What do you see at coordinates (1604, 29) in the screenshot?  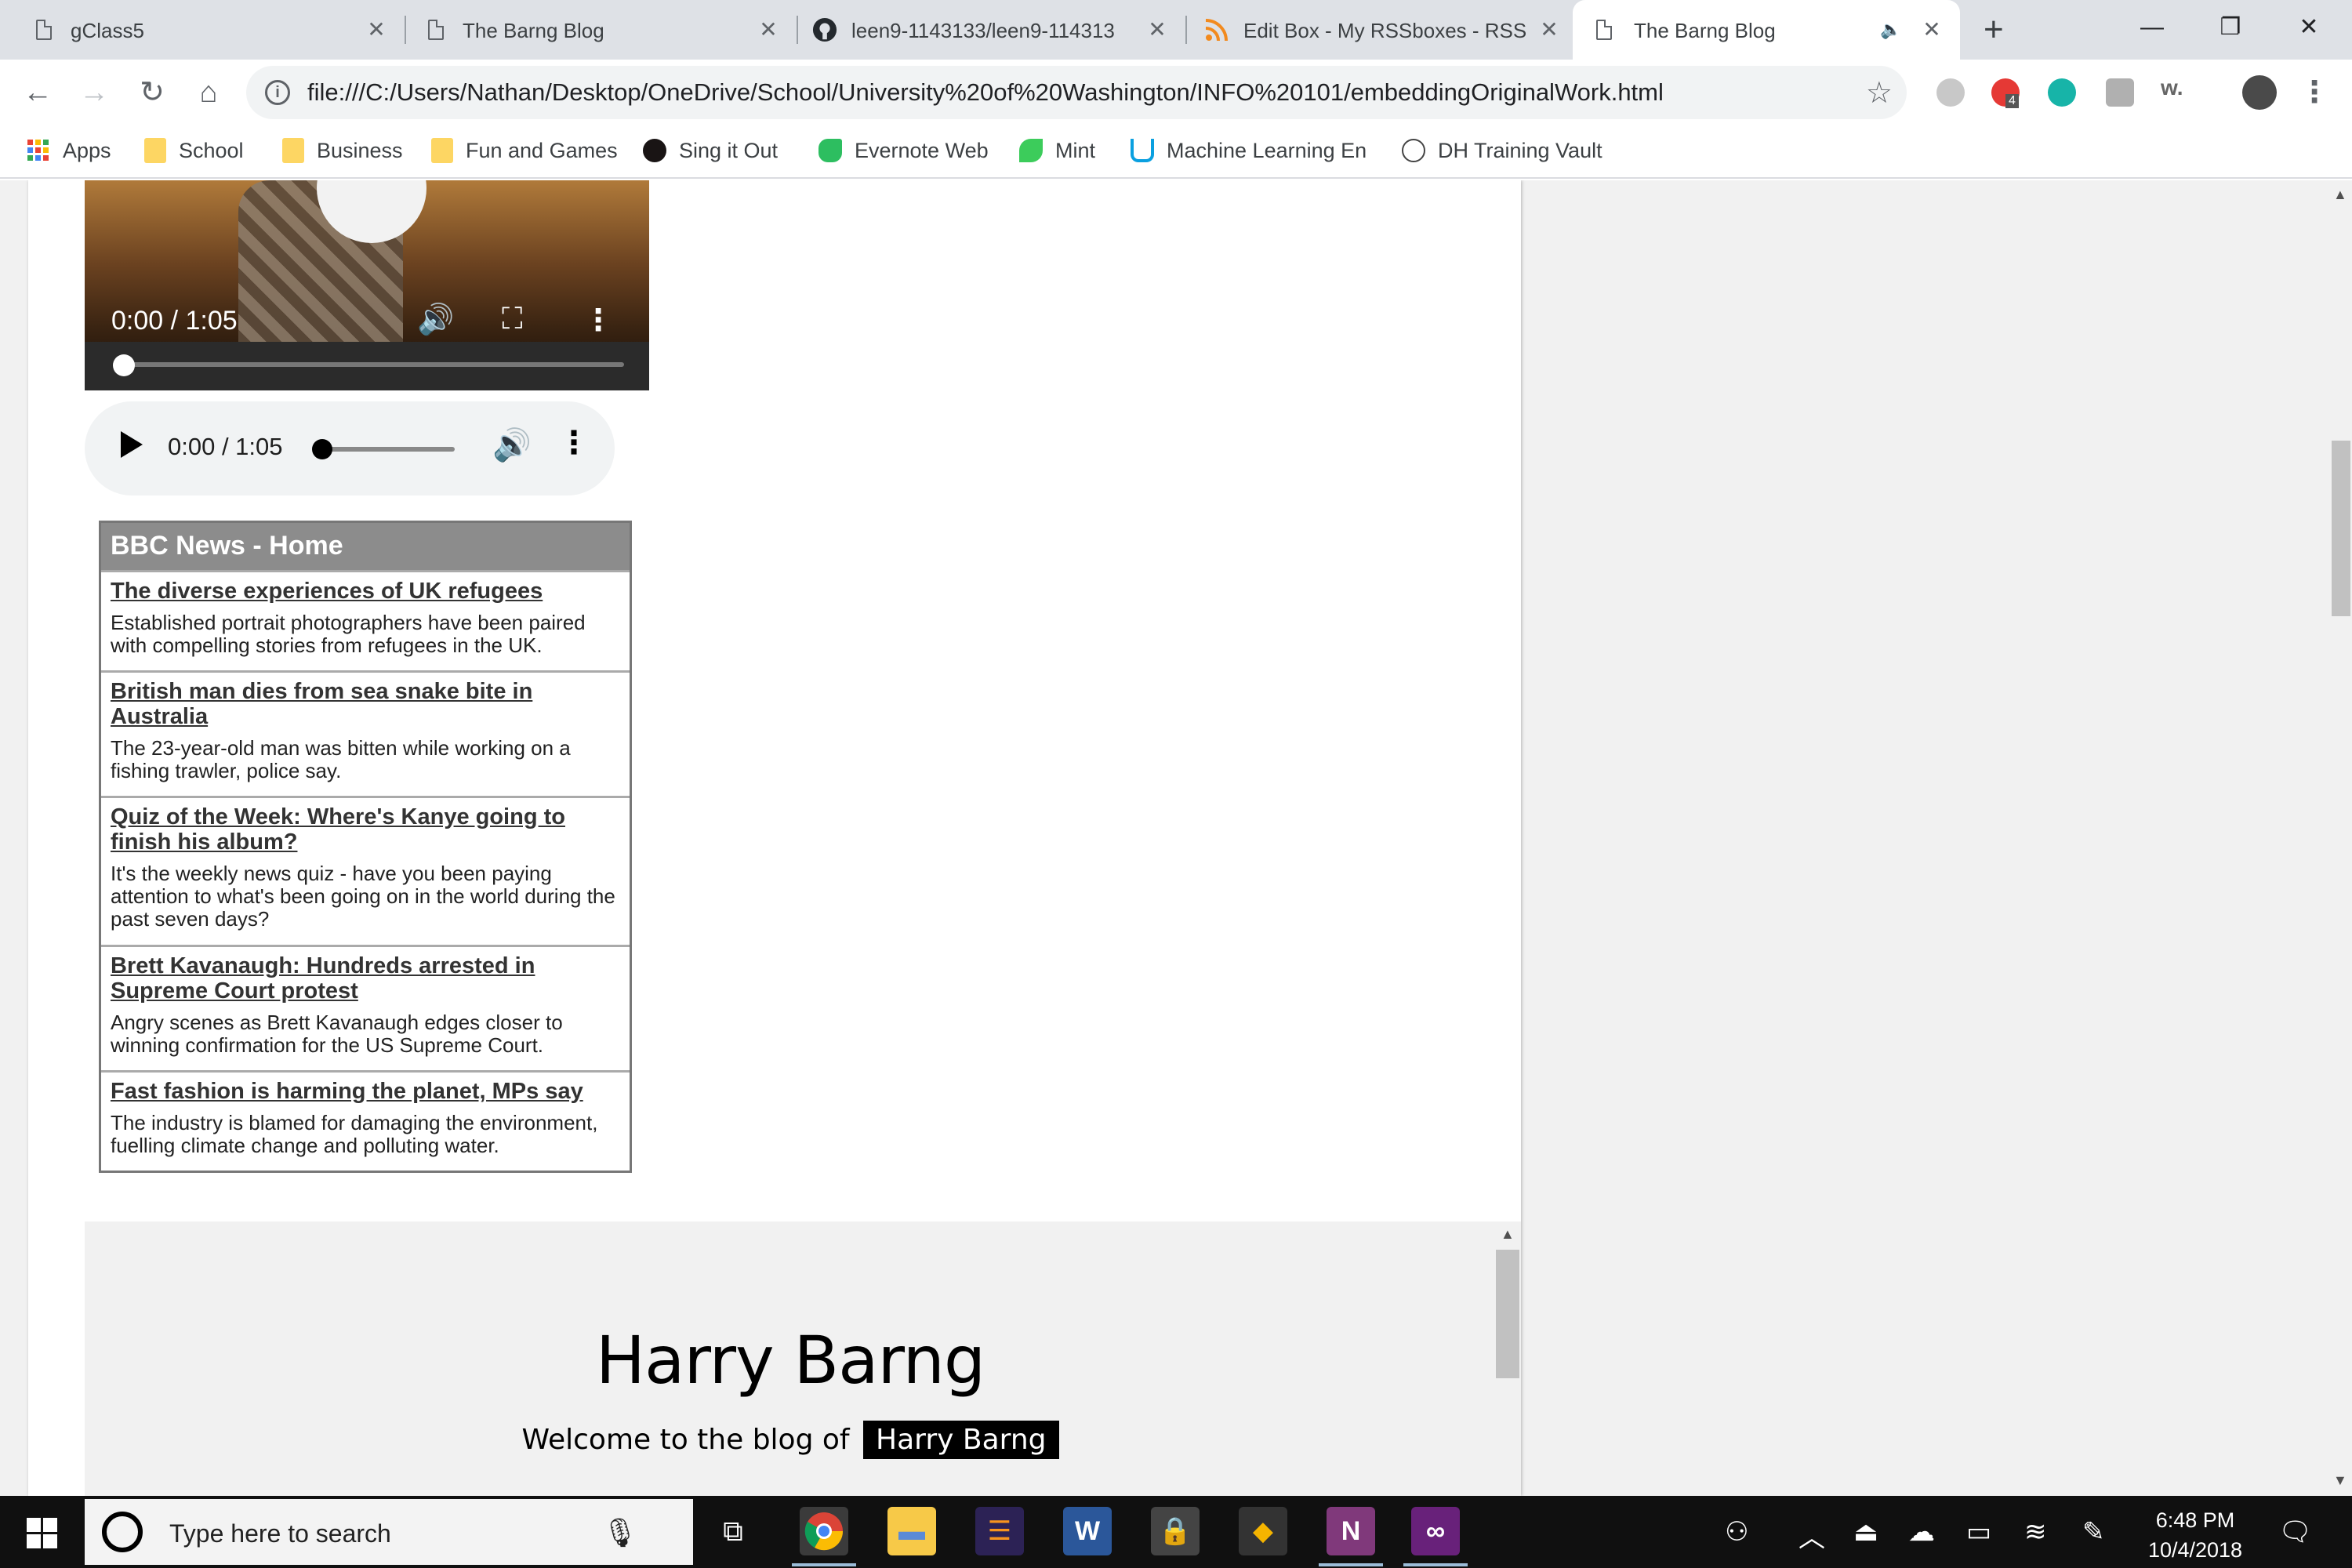 I see `document-icon` at bounding box center [1604, 29].